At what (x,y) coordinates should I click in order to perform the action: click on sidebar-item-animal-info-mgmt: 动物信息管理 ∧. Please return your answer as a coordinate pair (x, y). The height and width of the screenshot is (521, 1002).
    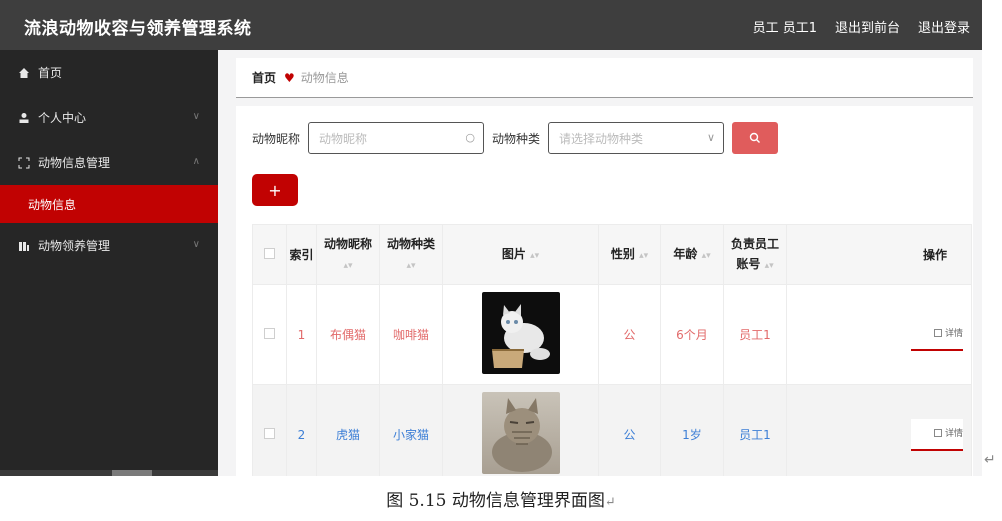
    Looking at the image, I should click on (109, 162).